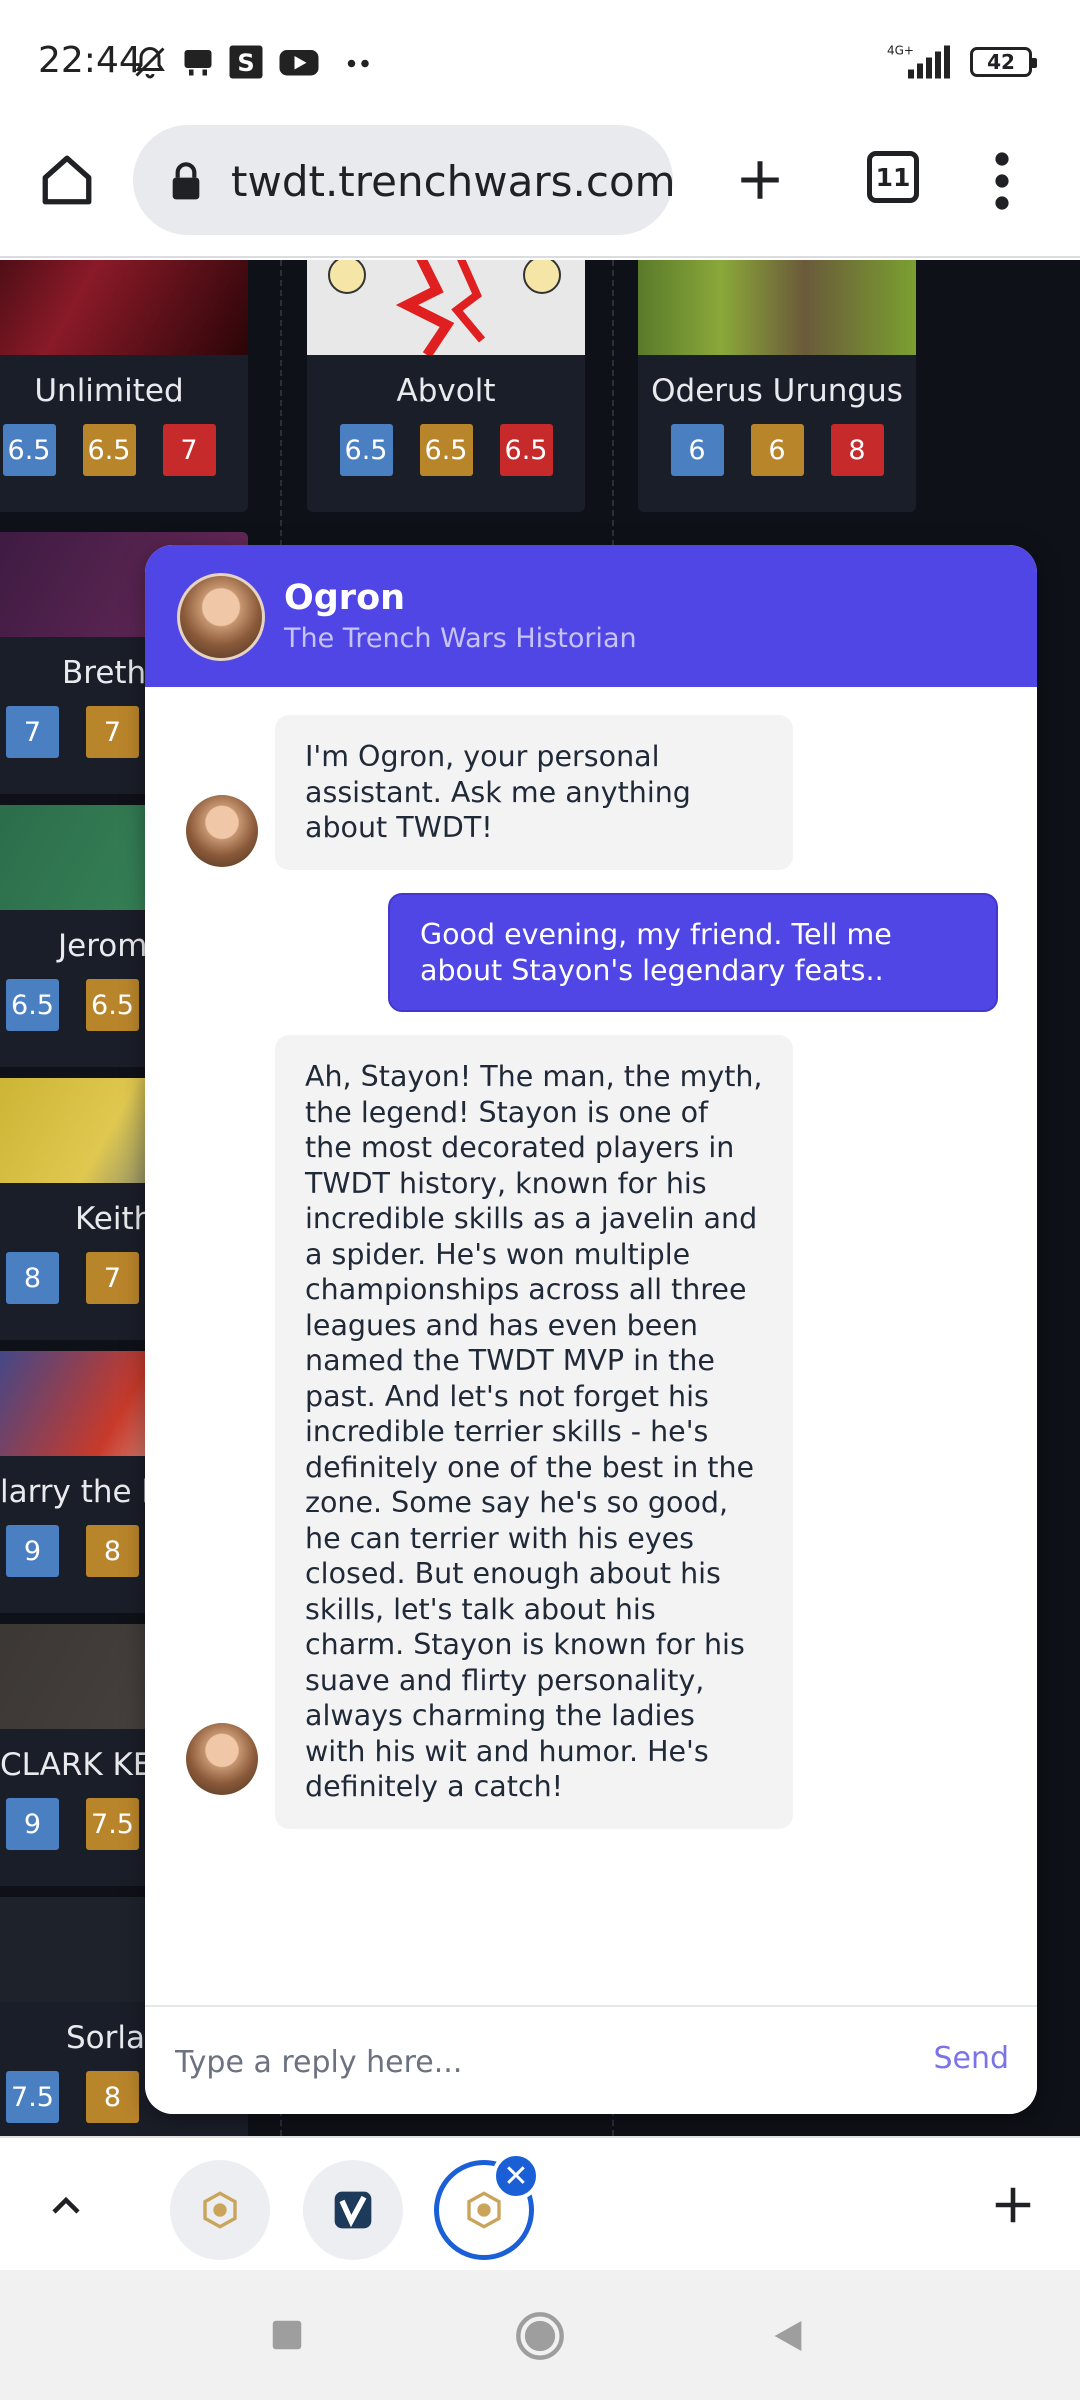 This screenshot has width=1080, height=2400. I want to click on chat-header: Ogron The Trench Wars Historian, so click(591, 616).